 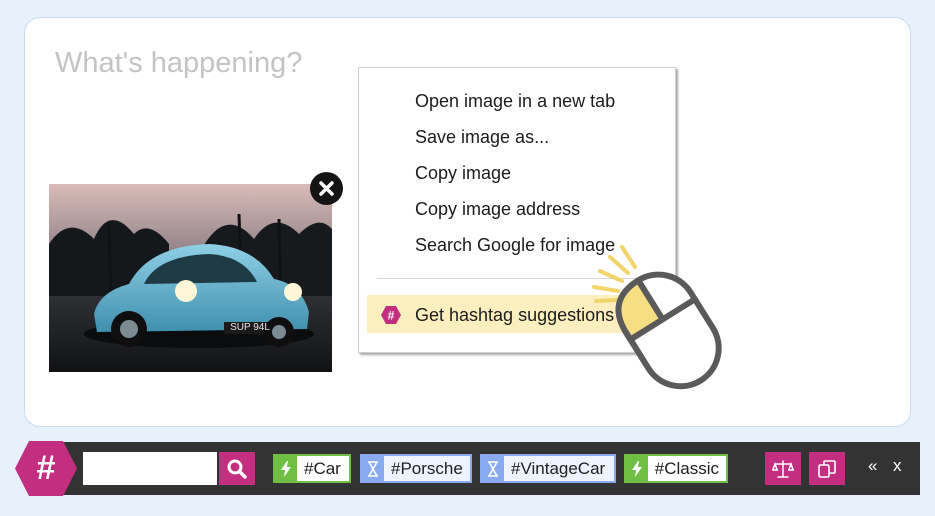 I want to click on attached-car-photo: SUP 94L, so click(x=190, y=278).